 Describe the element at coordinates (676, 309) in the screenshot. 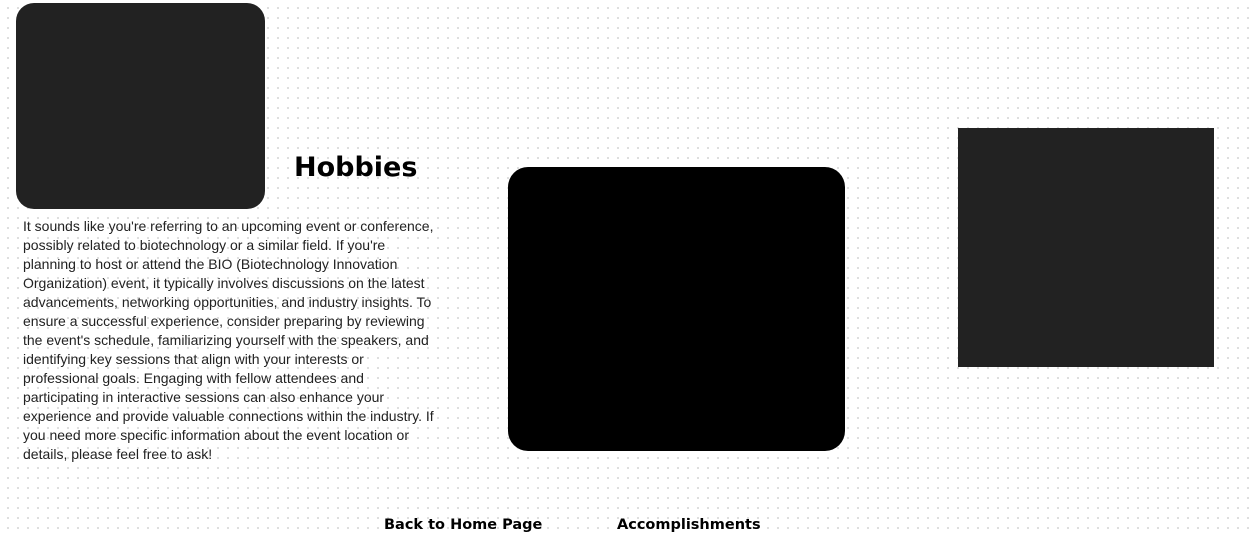

I see `hobby-image-center` at that location.